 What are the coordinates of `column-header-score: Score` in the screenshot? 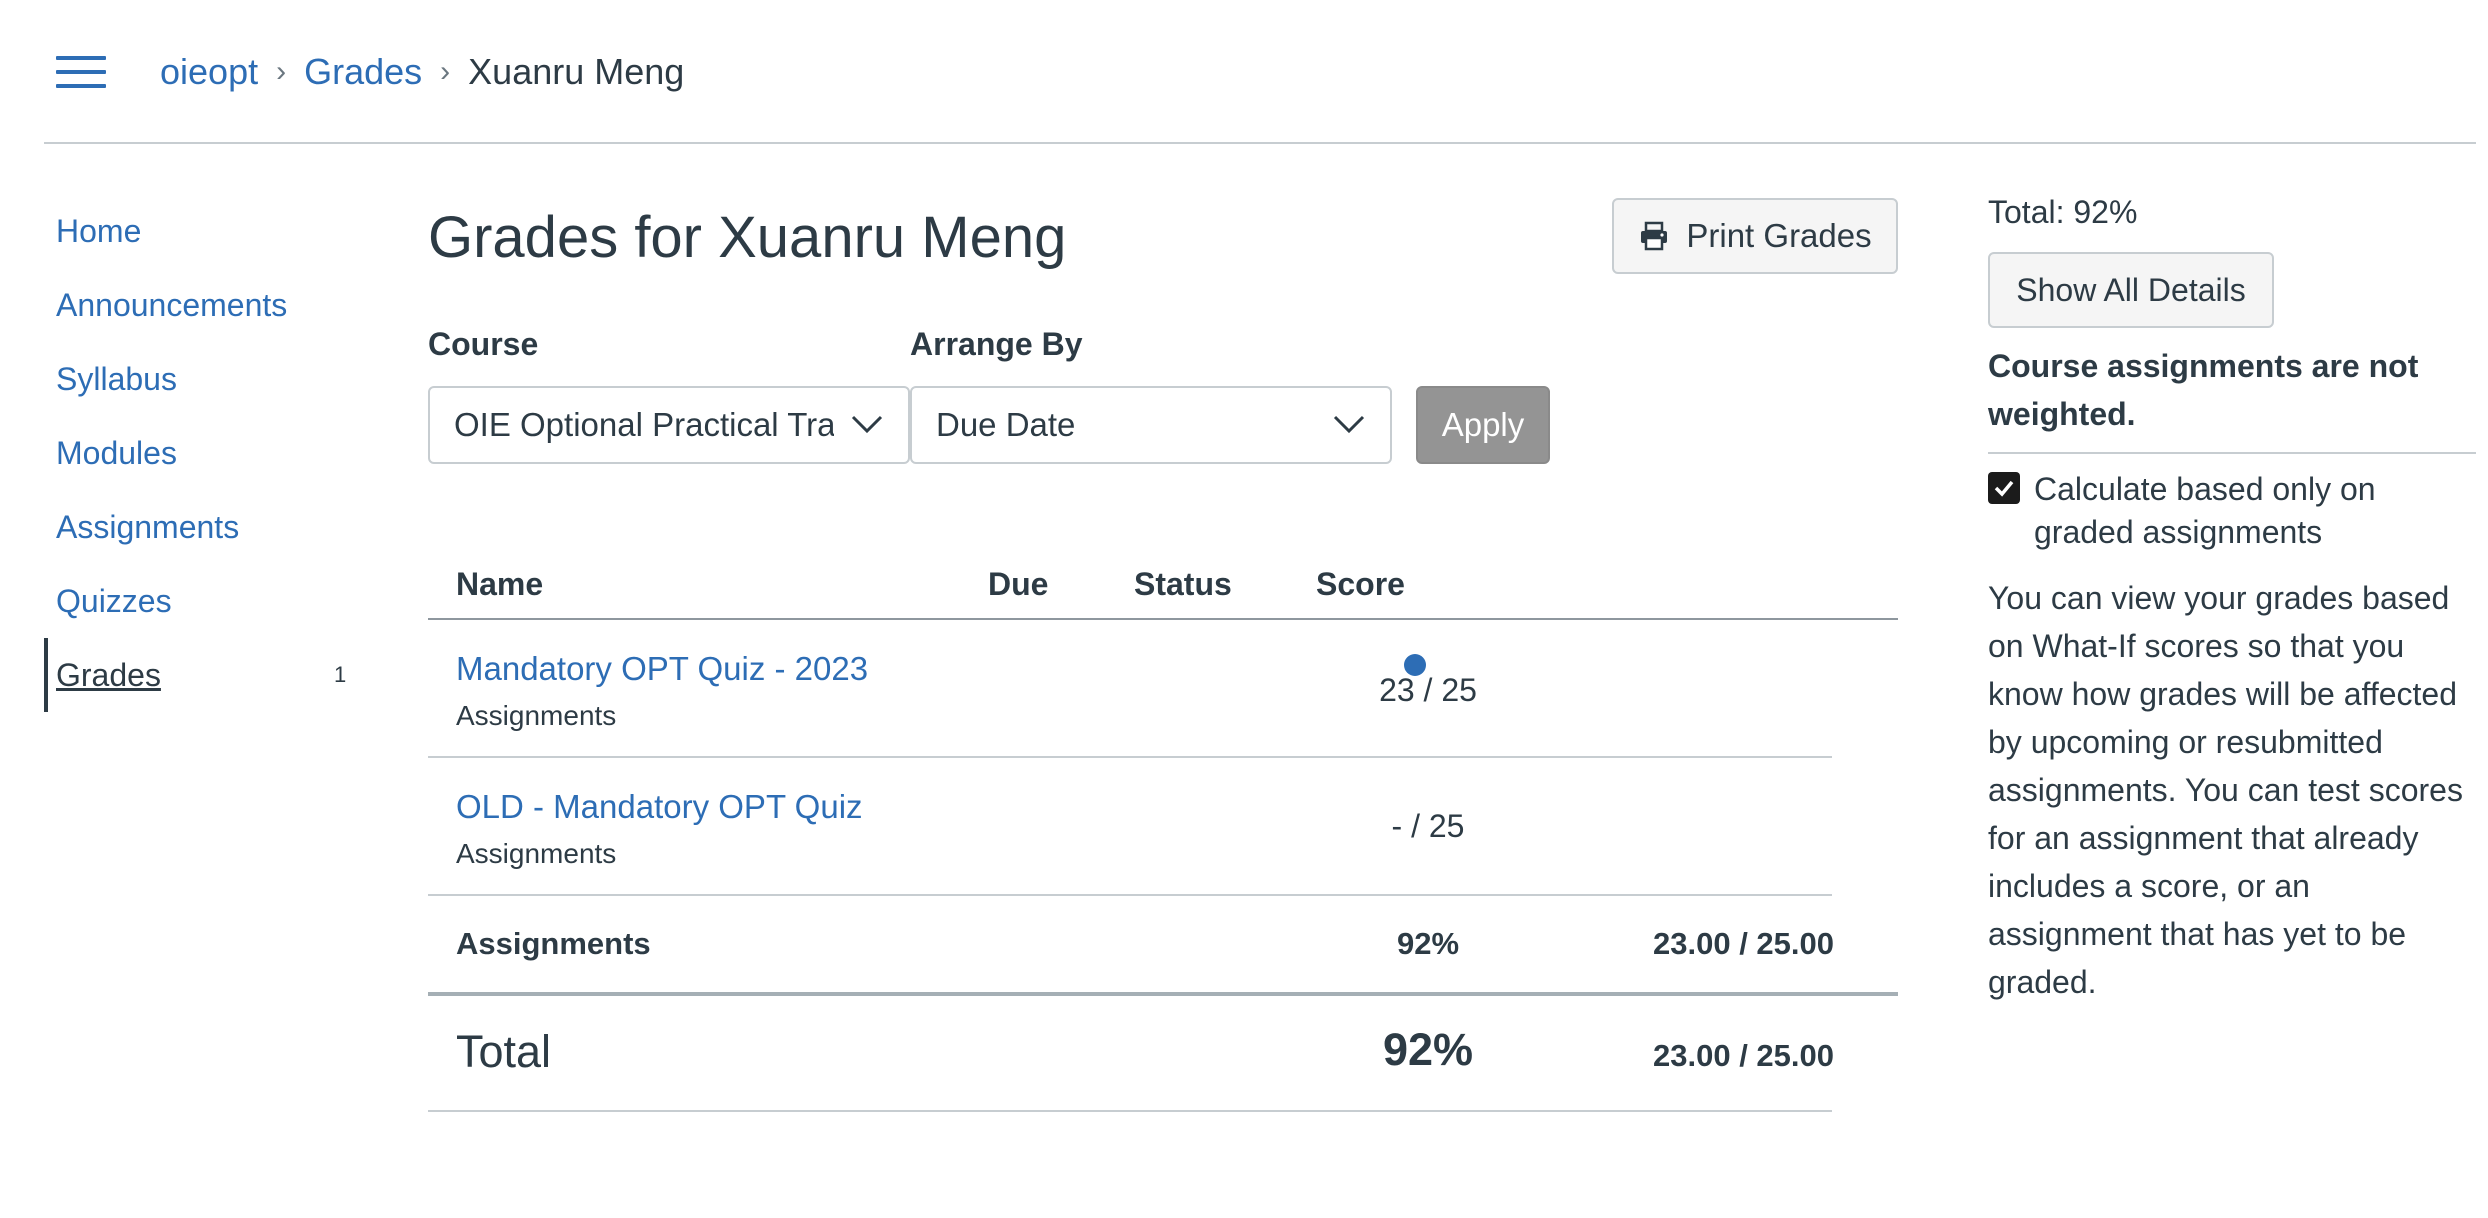 It's located at (1360, 584).